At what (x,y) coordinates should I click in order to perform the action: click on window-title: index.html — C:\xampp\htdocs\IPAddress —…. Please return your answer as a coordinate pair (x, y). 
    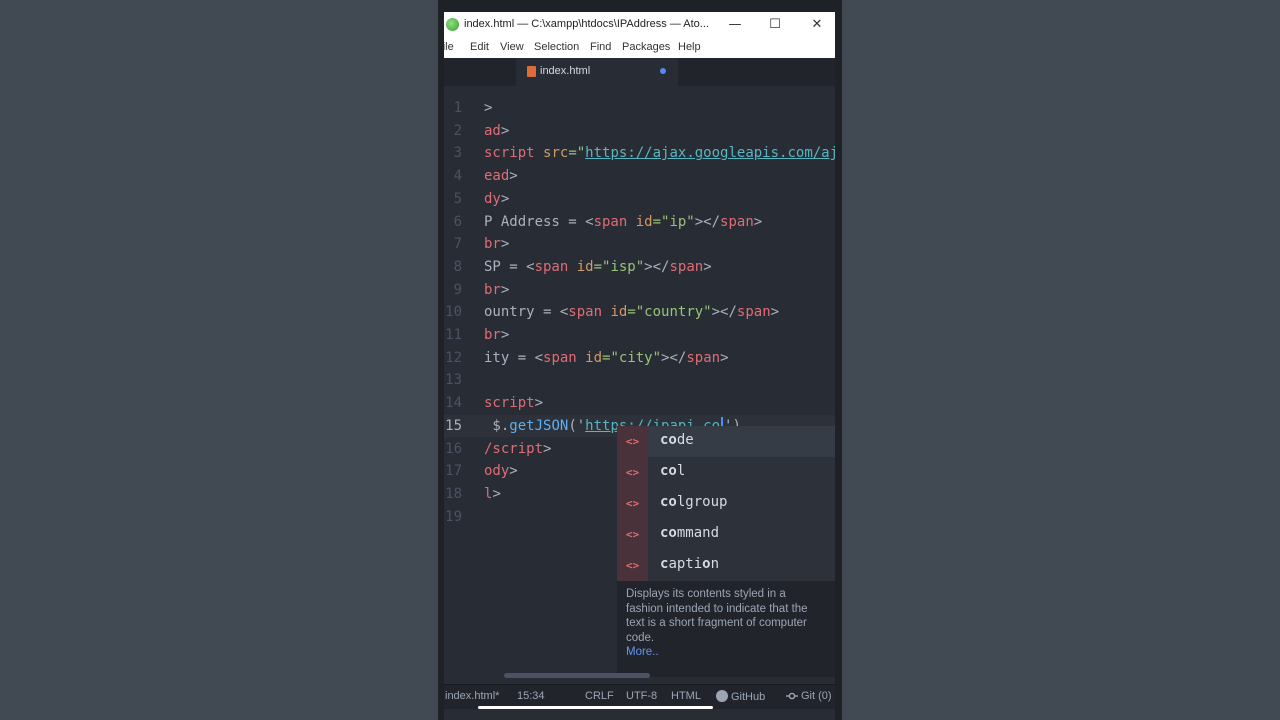
    Looking at the image, I should click on (586, 24).